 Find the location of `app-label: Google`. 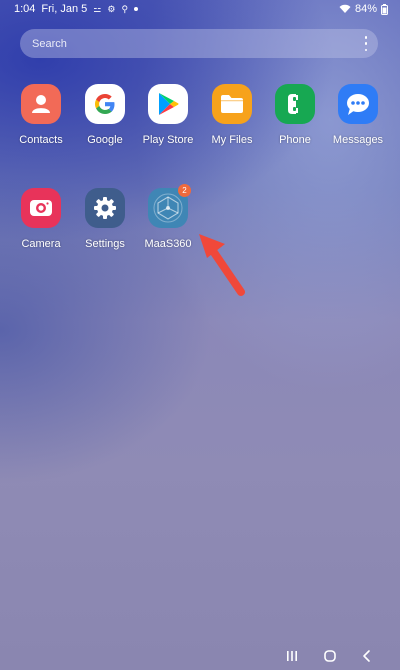

app-label: Google is located at coordinates (105, 140).